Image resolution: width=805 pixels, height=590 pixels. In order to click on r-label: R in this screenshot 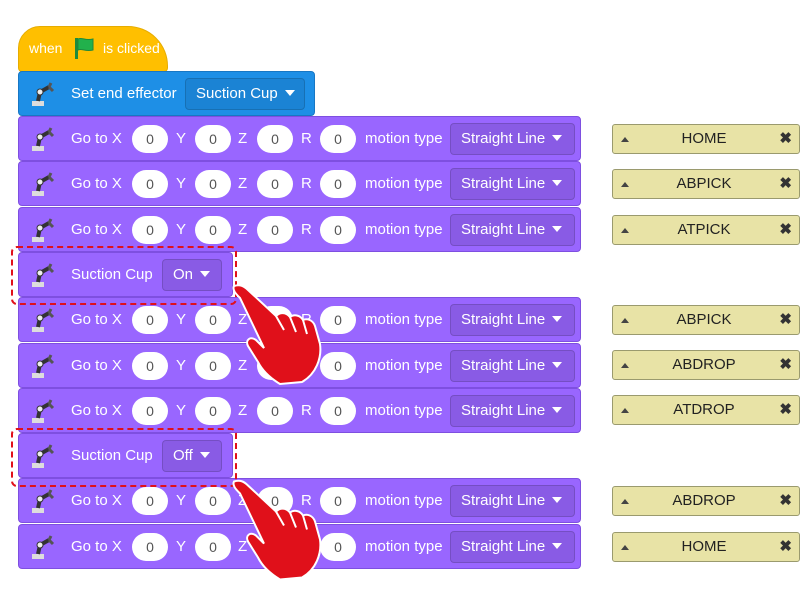, I will do `click(306, 410)`.